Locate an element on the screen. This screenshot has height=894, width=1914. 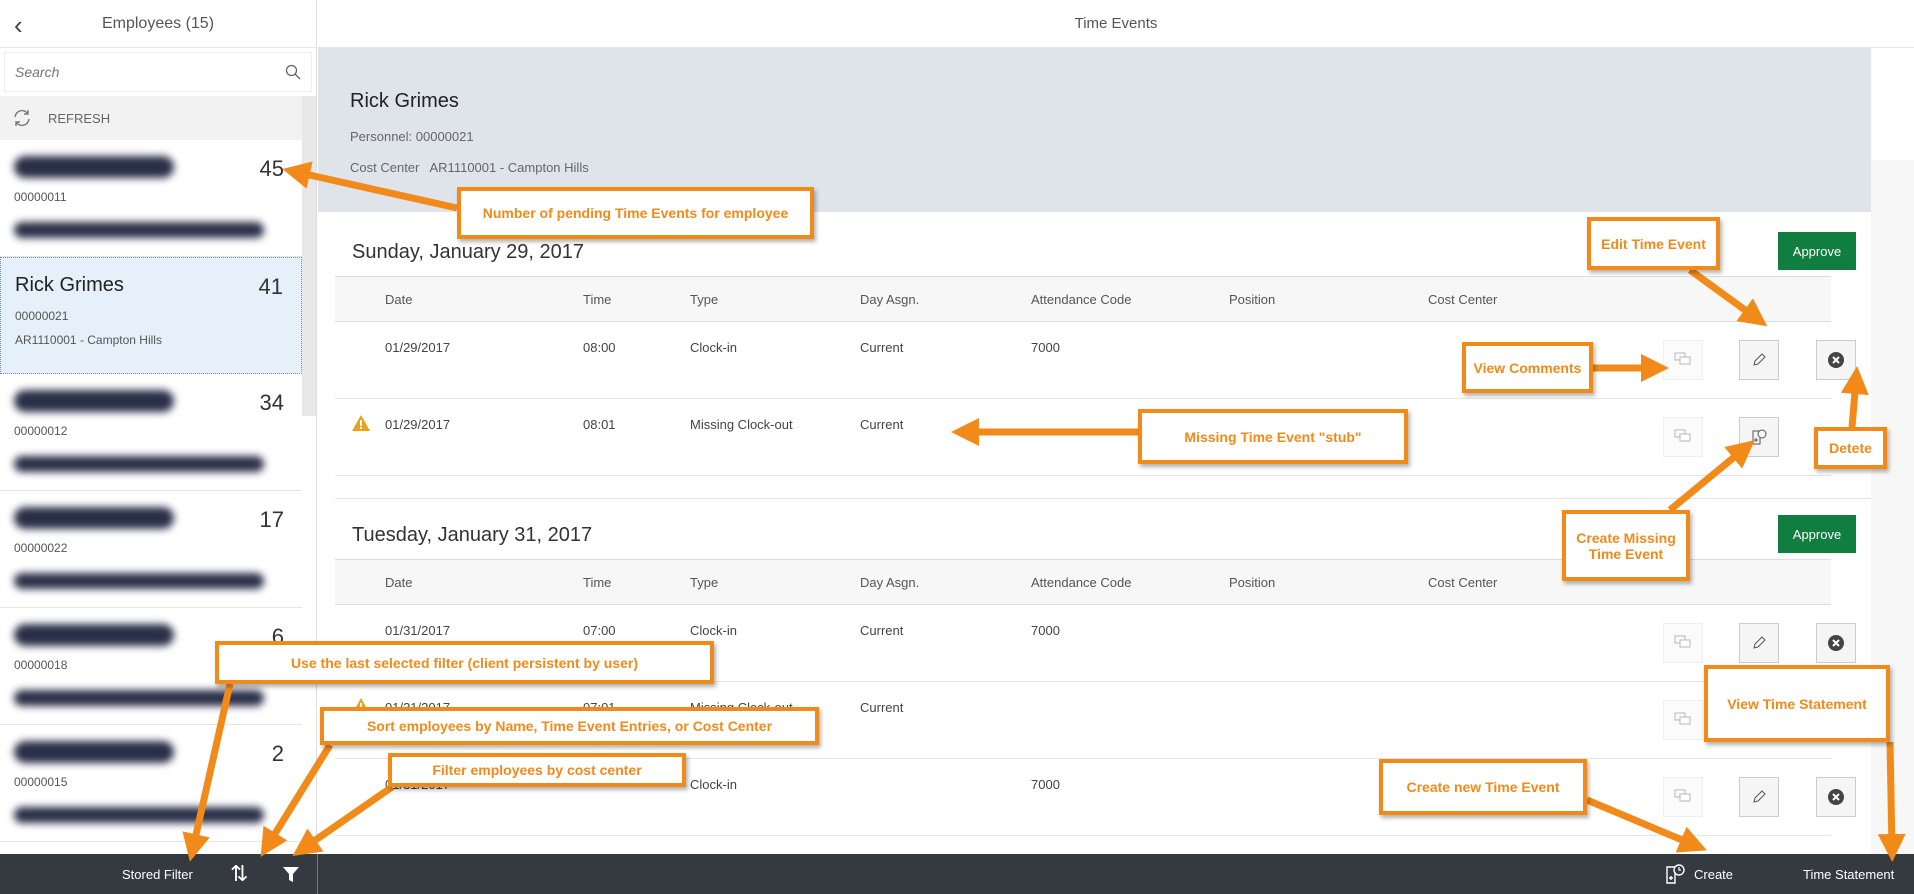
stored-filter-button: Stored Filter is located at coordinates (157, 874).